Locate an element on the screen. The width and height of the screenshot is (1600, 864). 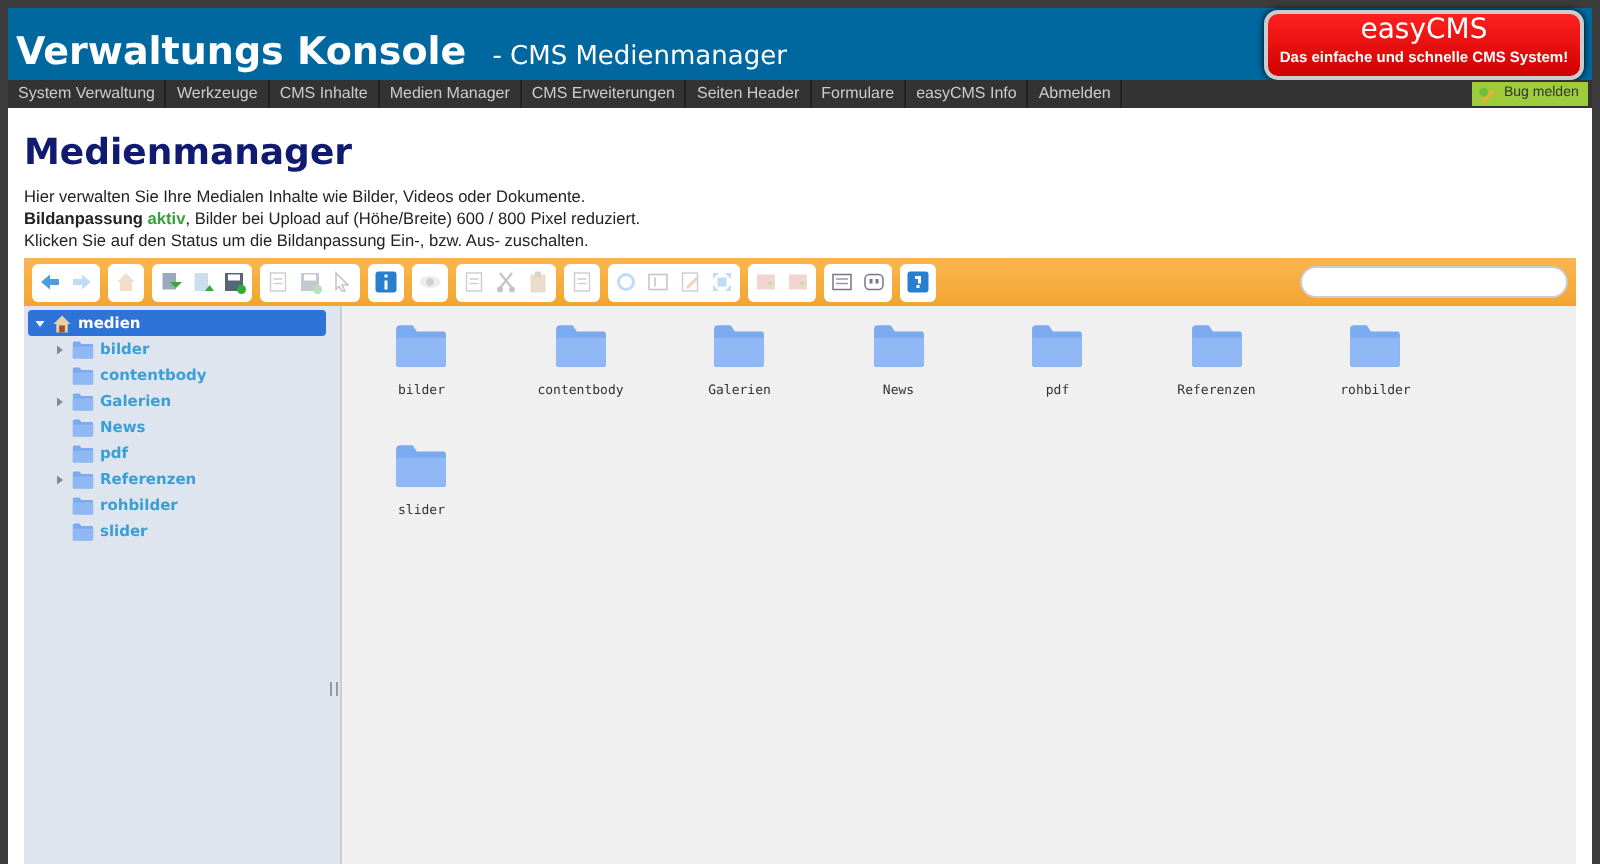
nav-link: Formulare is located at coordinates (859, 94).